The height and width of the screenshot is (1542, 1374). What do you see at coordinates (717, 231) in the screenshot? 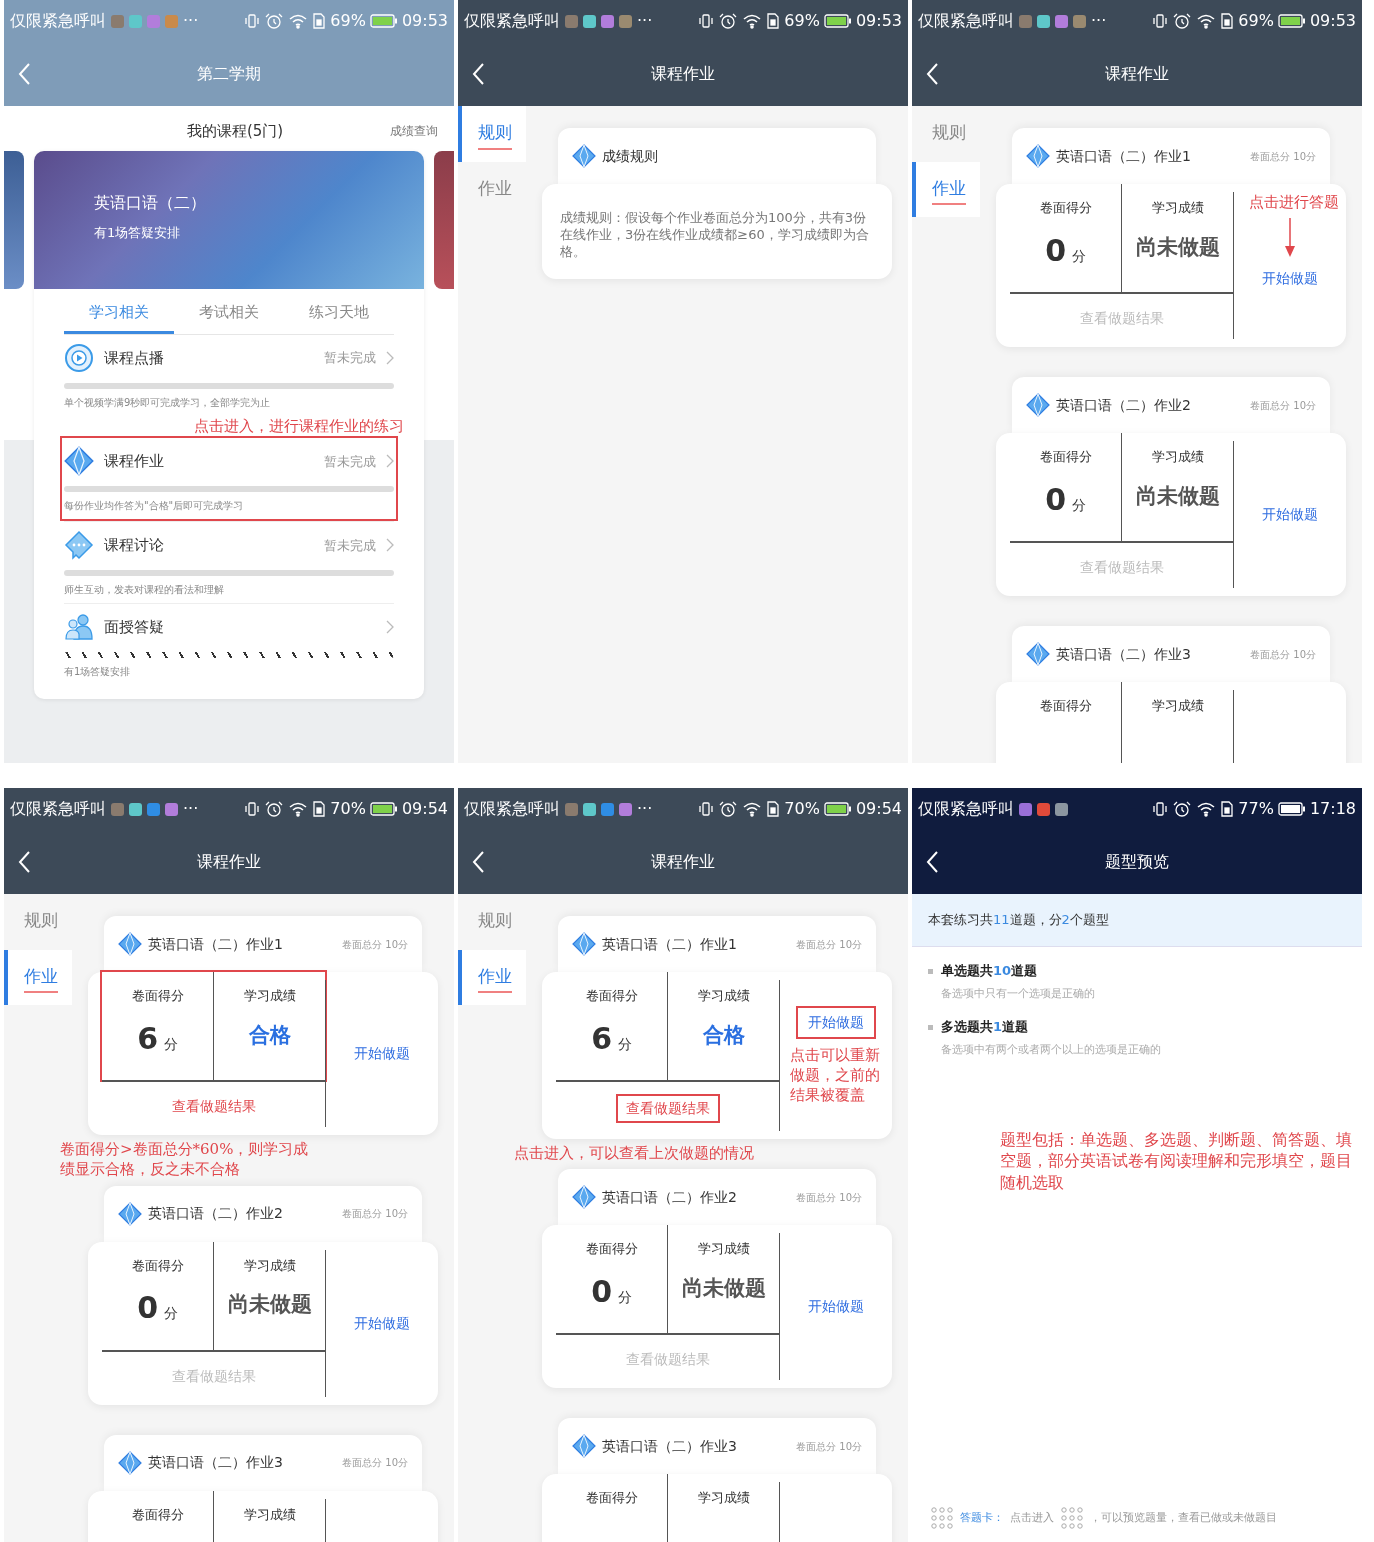
I see `rule-text: 成绩规则：假设每个作业卷面总分为100分，共有3份在线作业，3份在线作业成绩都≥60，学习成绩即为合格。` at bounding box center [717, 231].